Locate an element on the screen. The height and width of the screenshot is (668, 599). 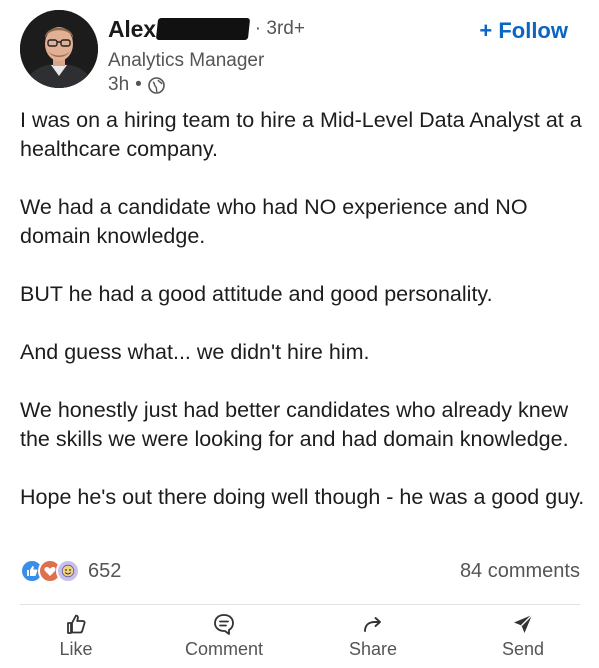
reactions-summary: 652 is located at coordinates (70, 571).